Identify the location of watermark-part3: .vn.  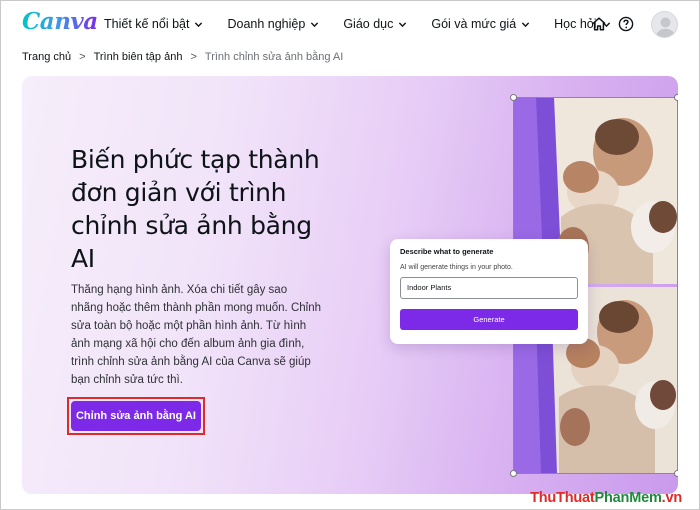
(672, 498).